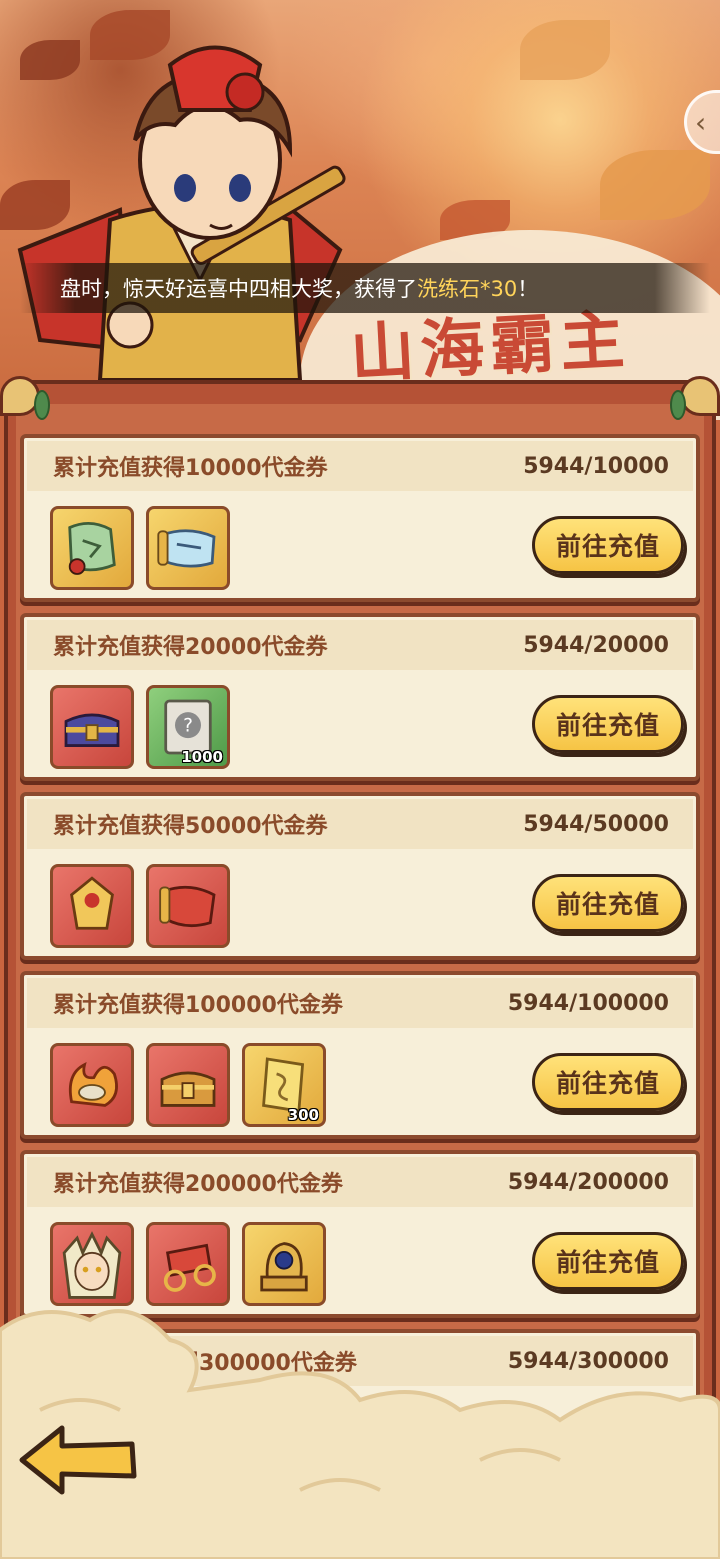 The width and height of the screenshot is (720, 1559). What do you see at coordinates (303, 1115) in the screenshot?
I see `item-quantity: 300` at bounding box center [303, 1115].